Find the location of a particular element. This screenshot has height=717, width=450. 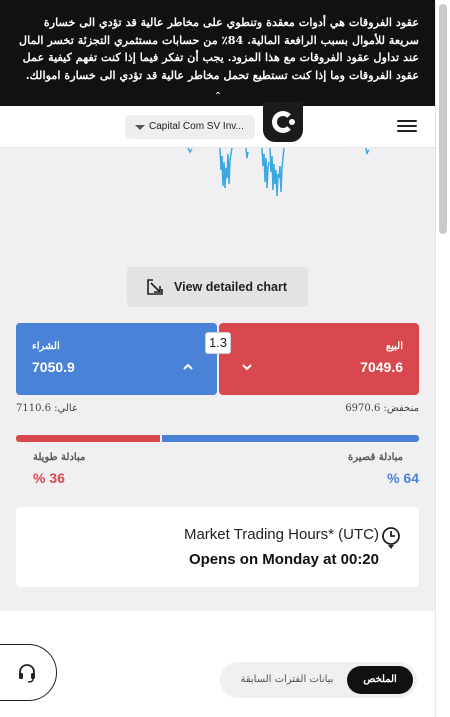

buy-button: الشراء 7050.9 is located at coordinates (116, 359).